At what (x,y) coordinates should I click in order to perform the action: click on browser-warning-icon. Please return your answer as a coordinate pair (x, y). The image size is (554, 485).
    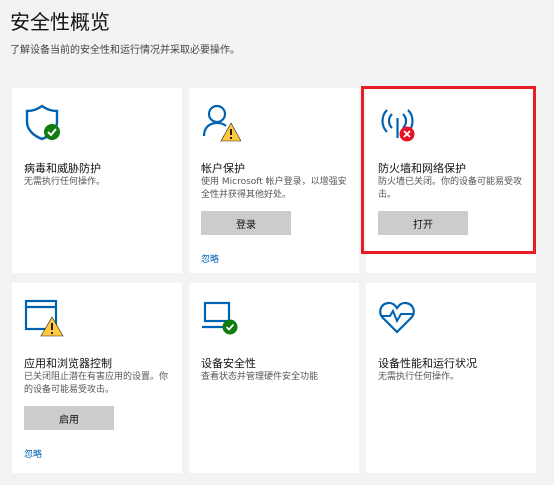
    Looking at the image, I should click on (44, 317).